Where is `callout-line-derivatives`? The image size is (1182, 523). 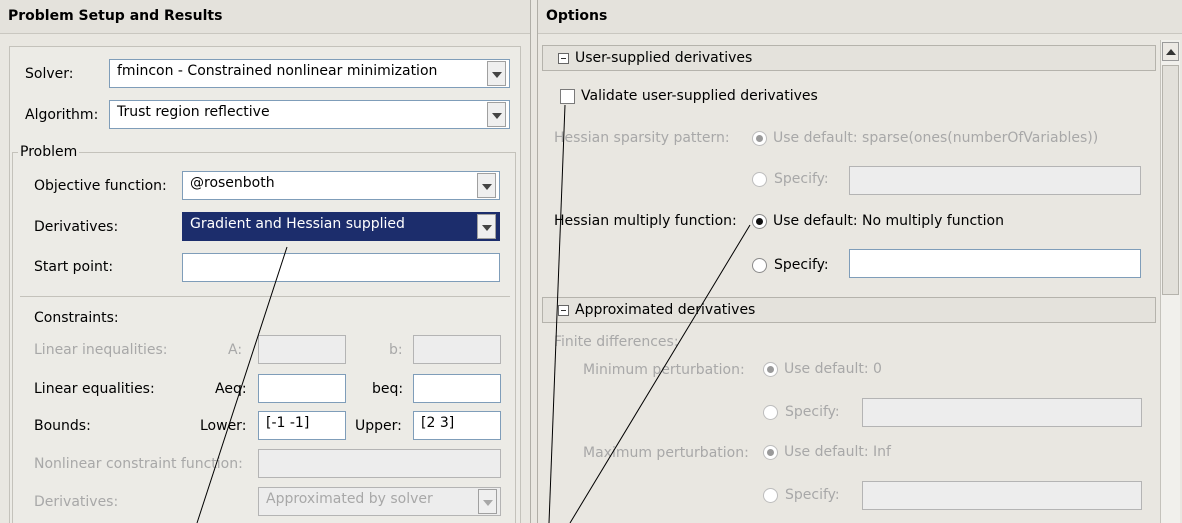
callout-line-derivatives is located at coordinates (242, 384).